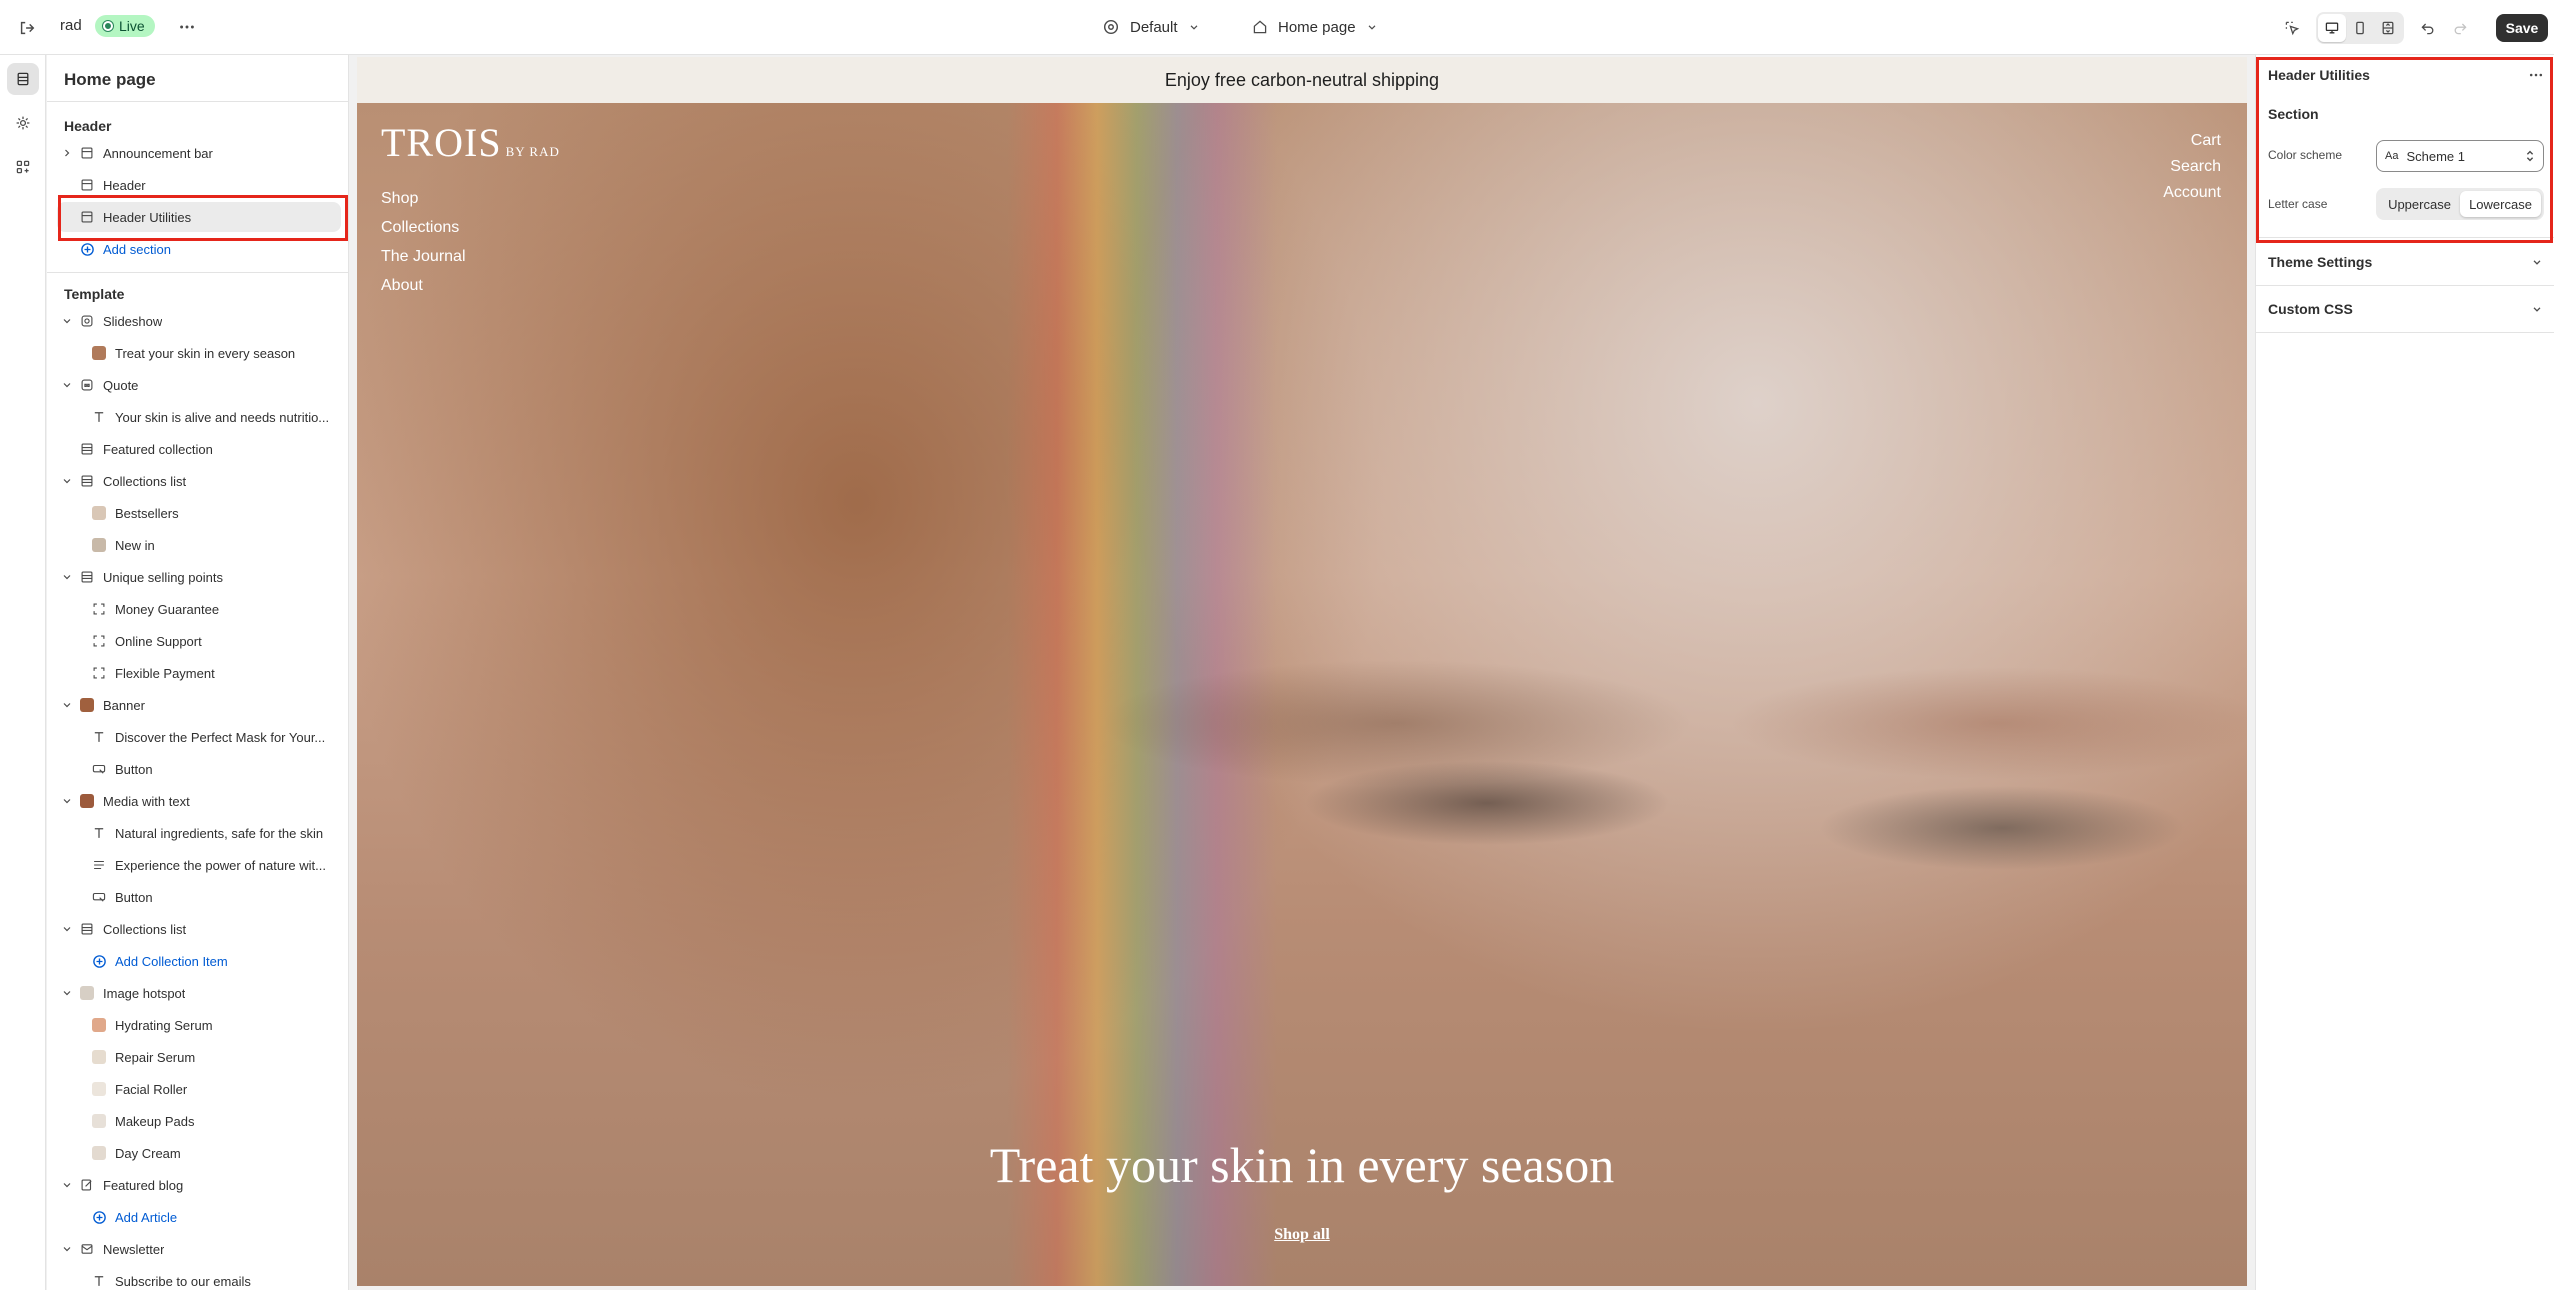 The image size is (2554, 1290). Describe the element at coordinates (146, 801) in the screenshot. I see `template-item-label: Media with text` at that location.